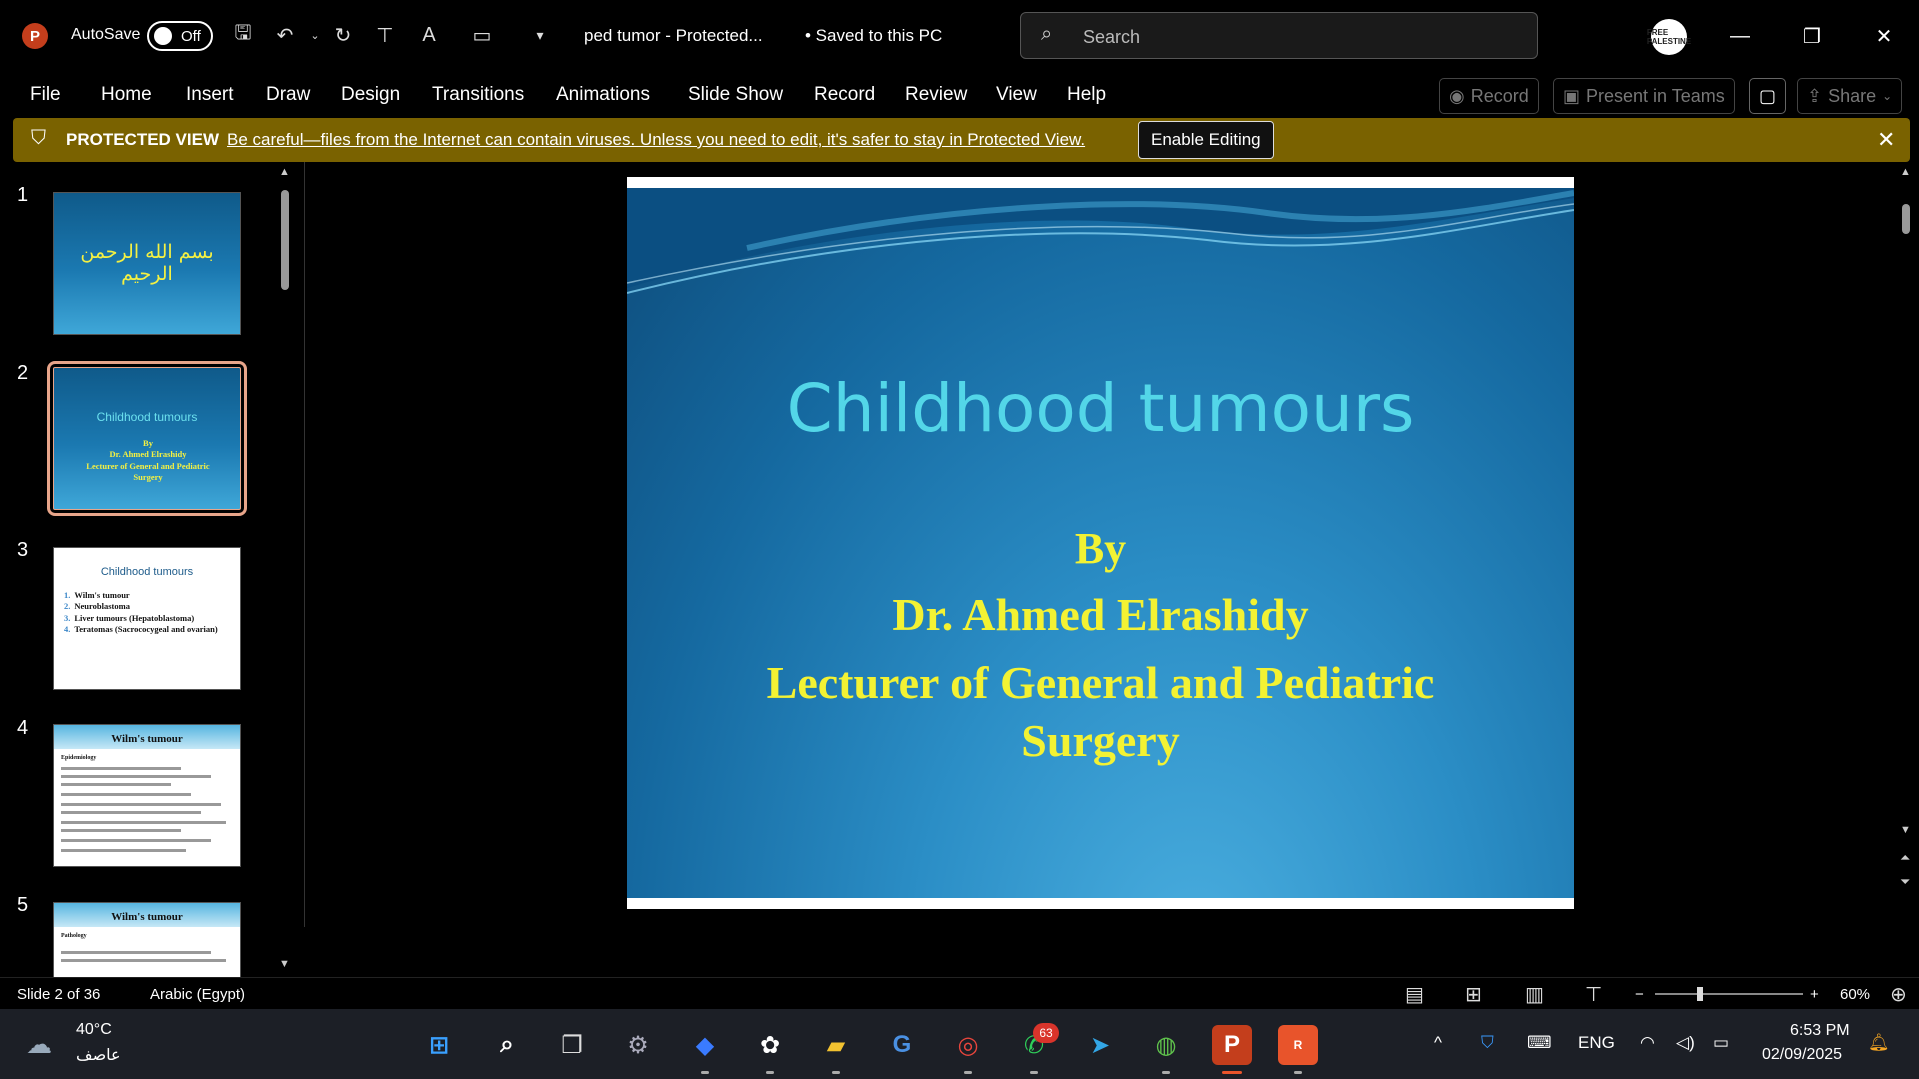 The height and width of the screenshot is (1079, 1919). What do you see at coordinates (836, 1045) in the screenshot?
I see `file-explorer-icon: ▰` at bounding box center [836, 1045].